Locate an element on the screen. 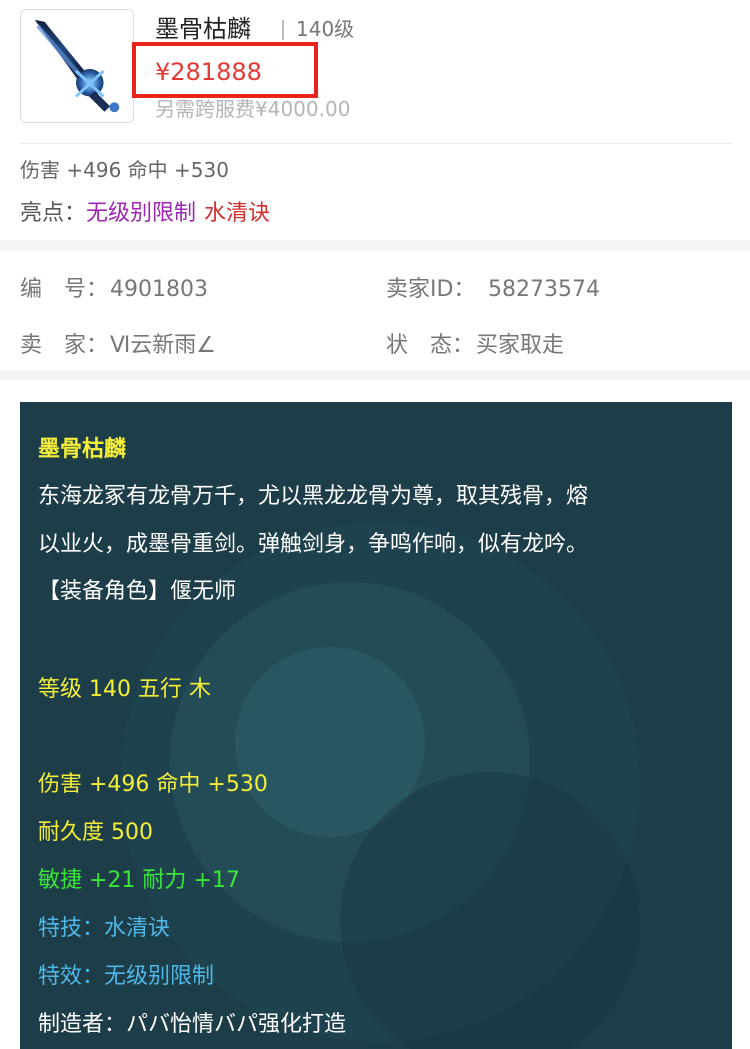 The image size is (750, 1049). seller-id-label: 卖家ID： is located at coordinates (431, 289).